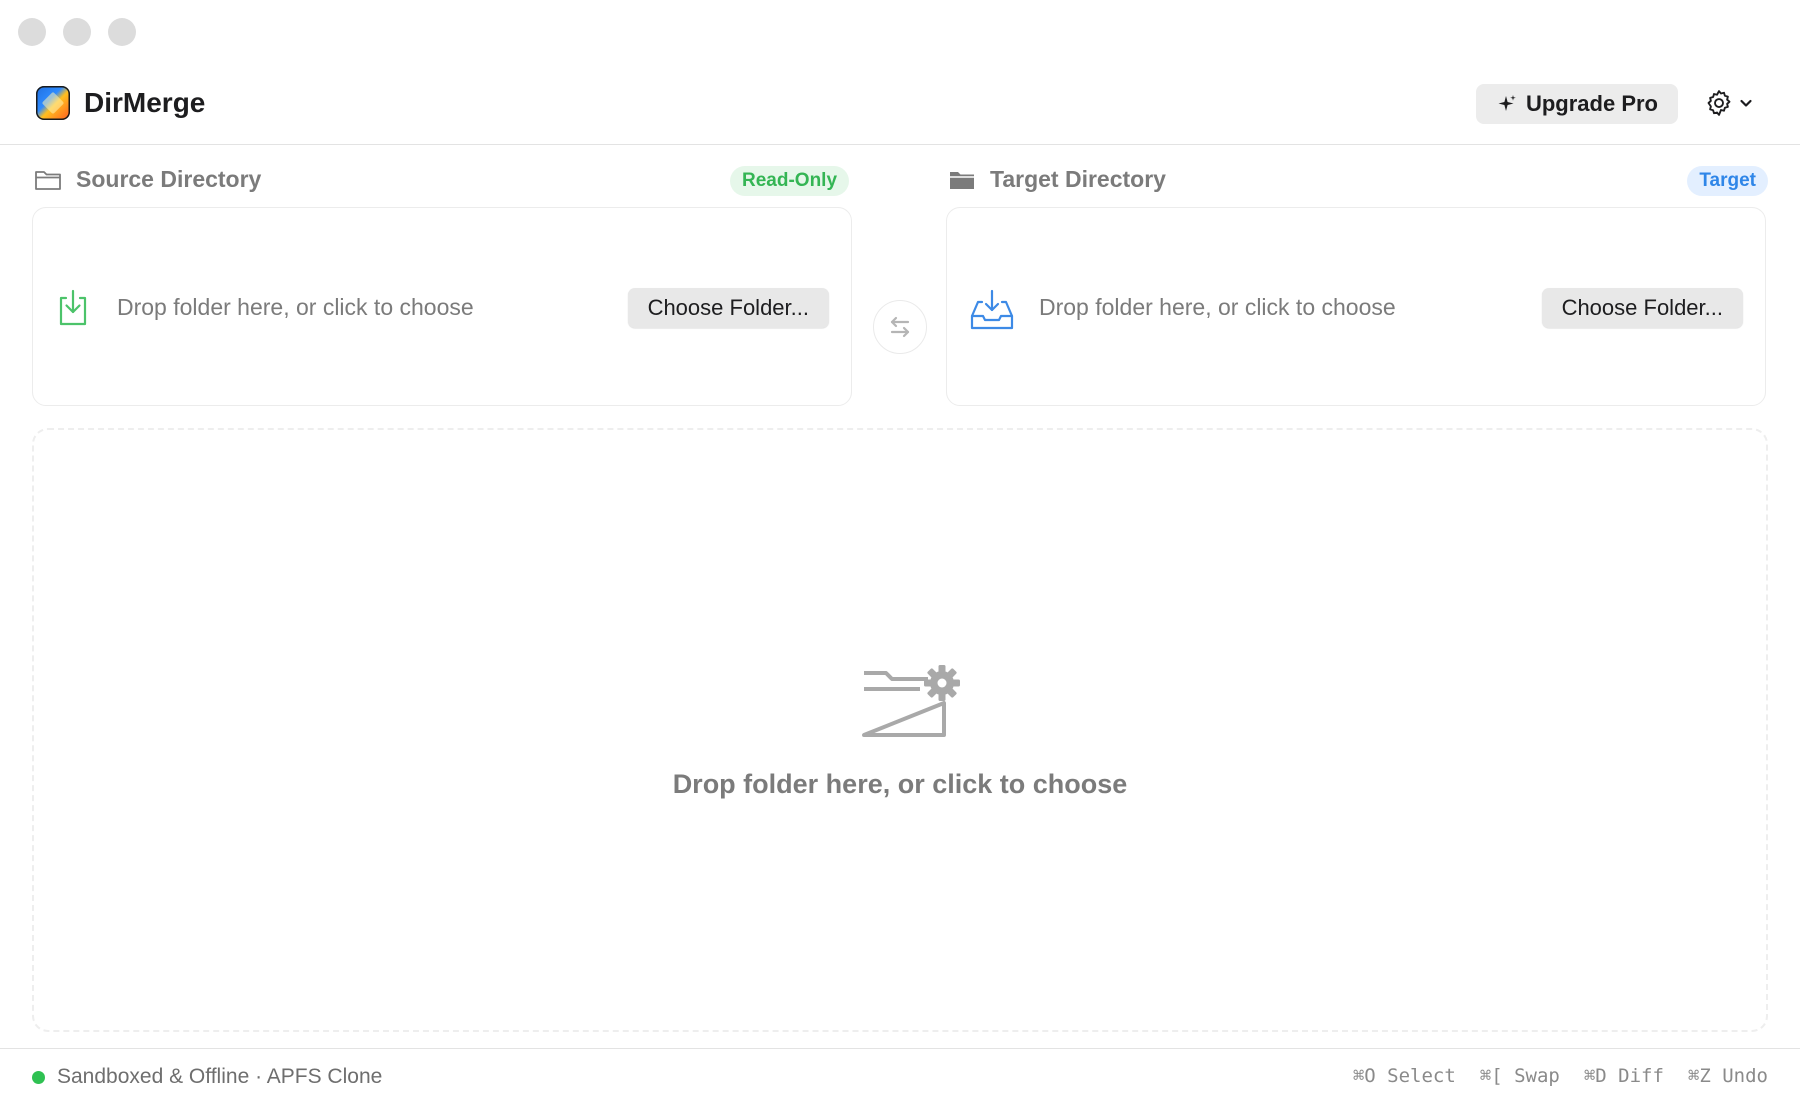  I want to click on source-directory-label: Source Directory, so click(169, 179).